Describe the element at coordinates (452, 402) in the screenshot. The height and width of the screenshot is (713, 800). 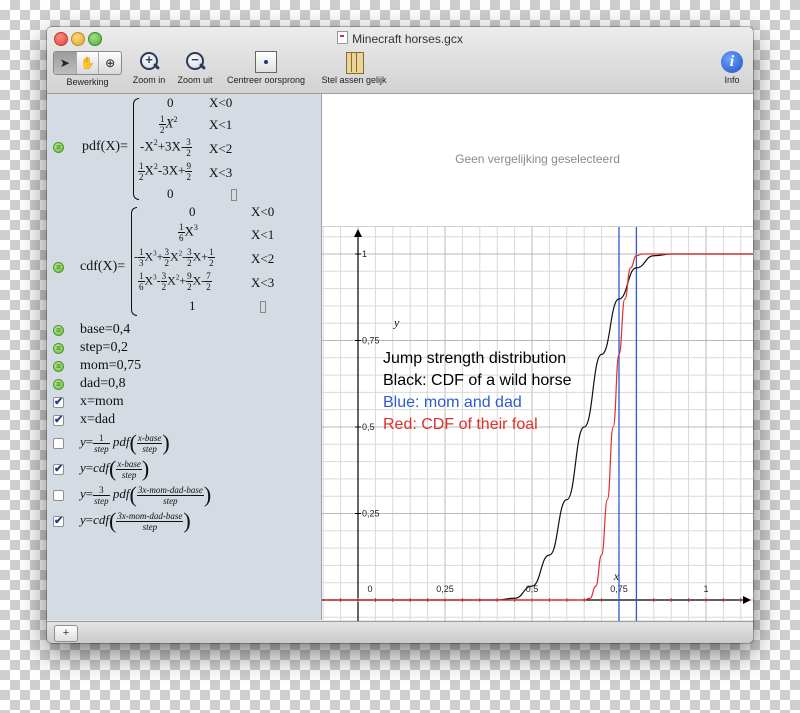
I see `chart-annotation: Blue: mom and dad` at that location.